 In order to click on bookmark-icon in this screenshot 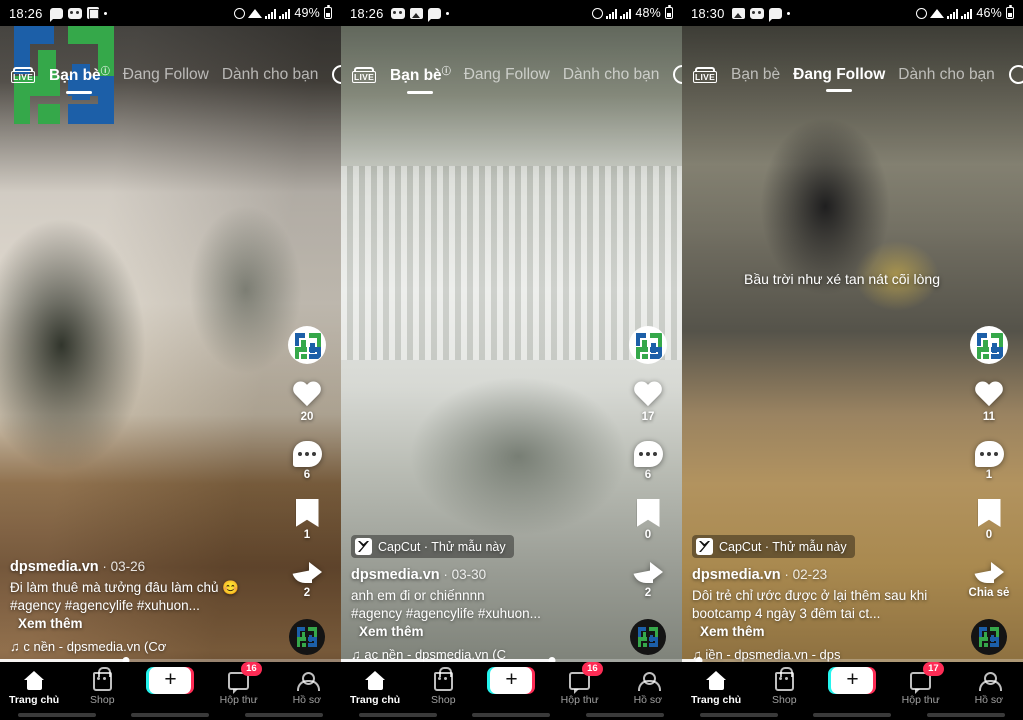, I will do `click(648, 513)`.